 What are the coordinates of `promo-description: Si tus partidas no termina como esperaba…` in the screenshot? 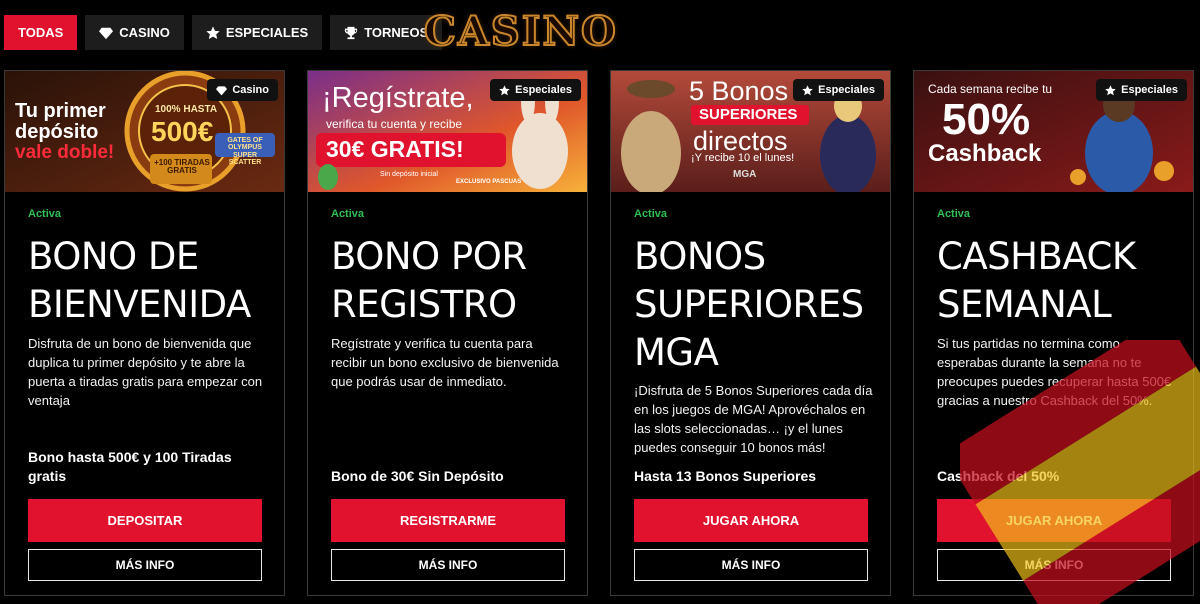 It's located at (1054, 372).